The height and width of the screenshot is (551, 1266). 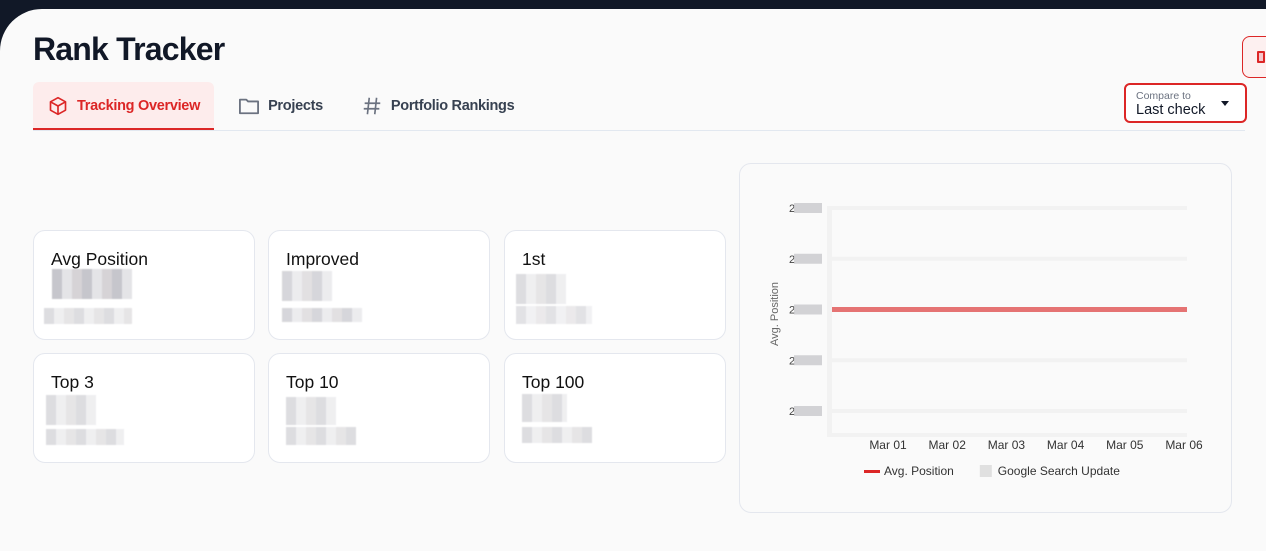 I want to click on tab-portfolio-rankings: Portfolio Rankings, so click(x=438, y=106).